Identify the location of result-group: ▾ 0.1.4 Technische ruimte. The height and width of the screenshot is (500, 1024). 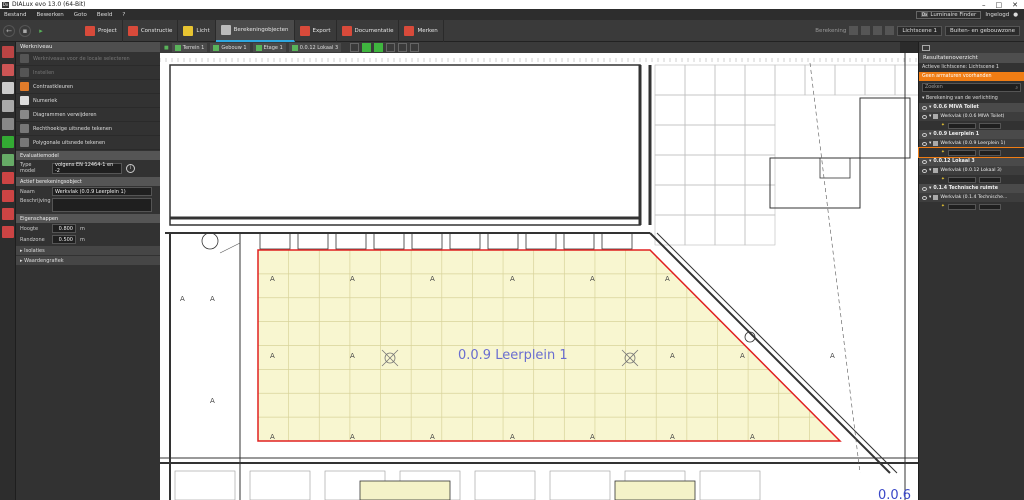
(971, 188).